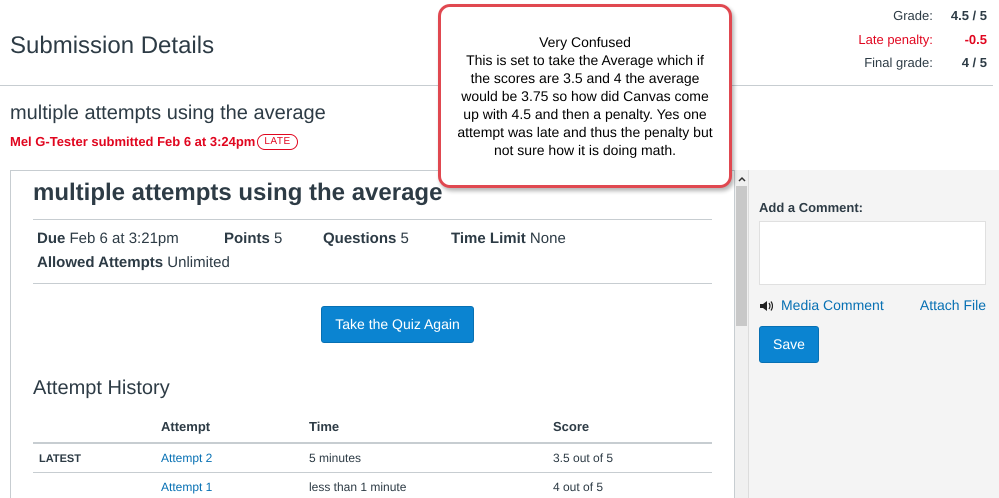 The height and width of the screenshot is (498, 999). What do you see at coordinates (431, 426) in the screenshot?
I see `column-header: Time` at bounding box center [431, 426].